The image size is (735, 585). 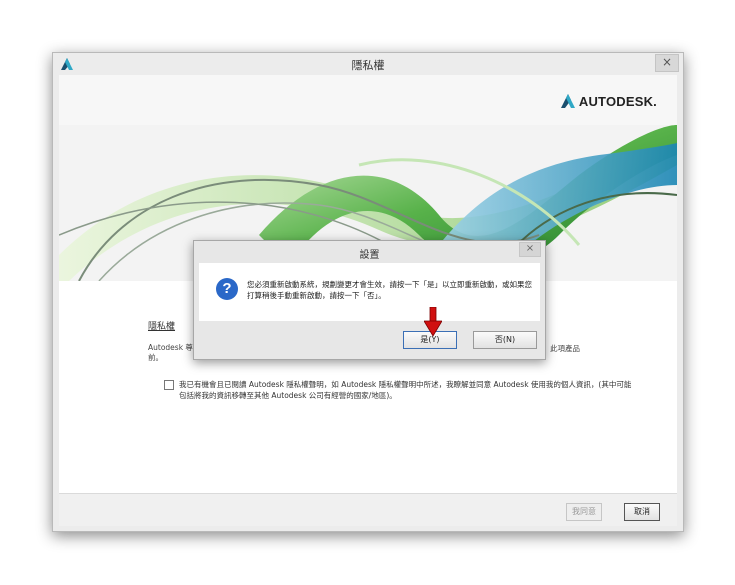 I want to click on body-text-right: 此項產品, so click(x=565, y=348).